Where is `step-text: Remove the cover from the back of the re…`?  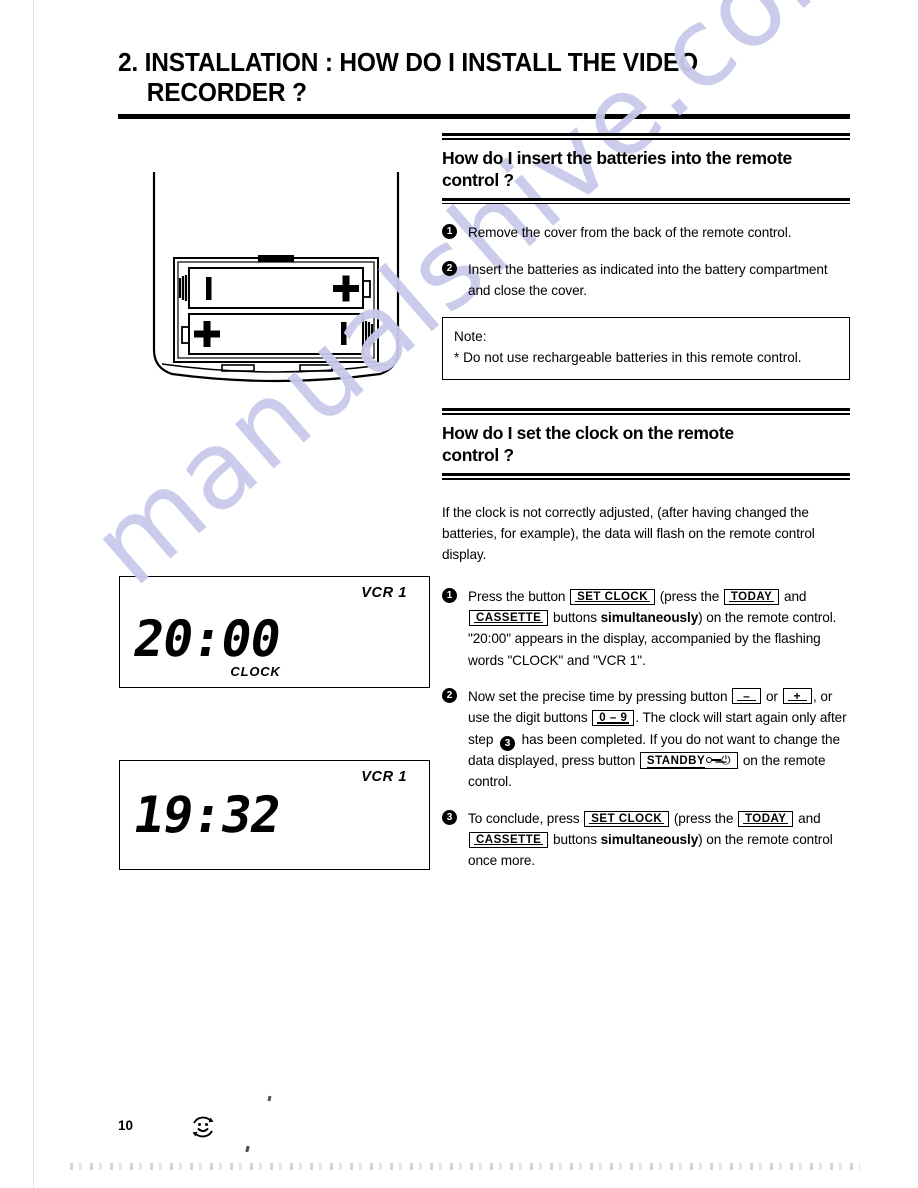
step-text: Remove the cover from the back of the re… is located at coordinates (630, 233).